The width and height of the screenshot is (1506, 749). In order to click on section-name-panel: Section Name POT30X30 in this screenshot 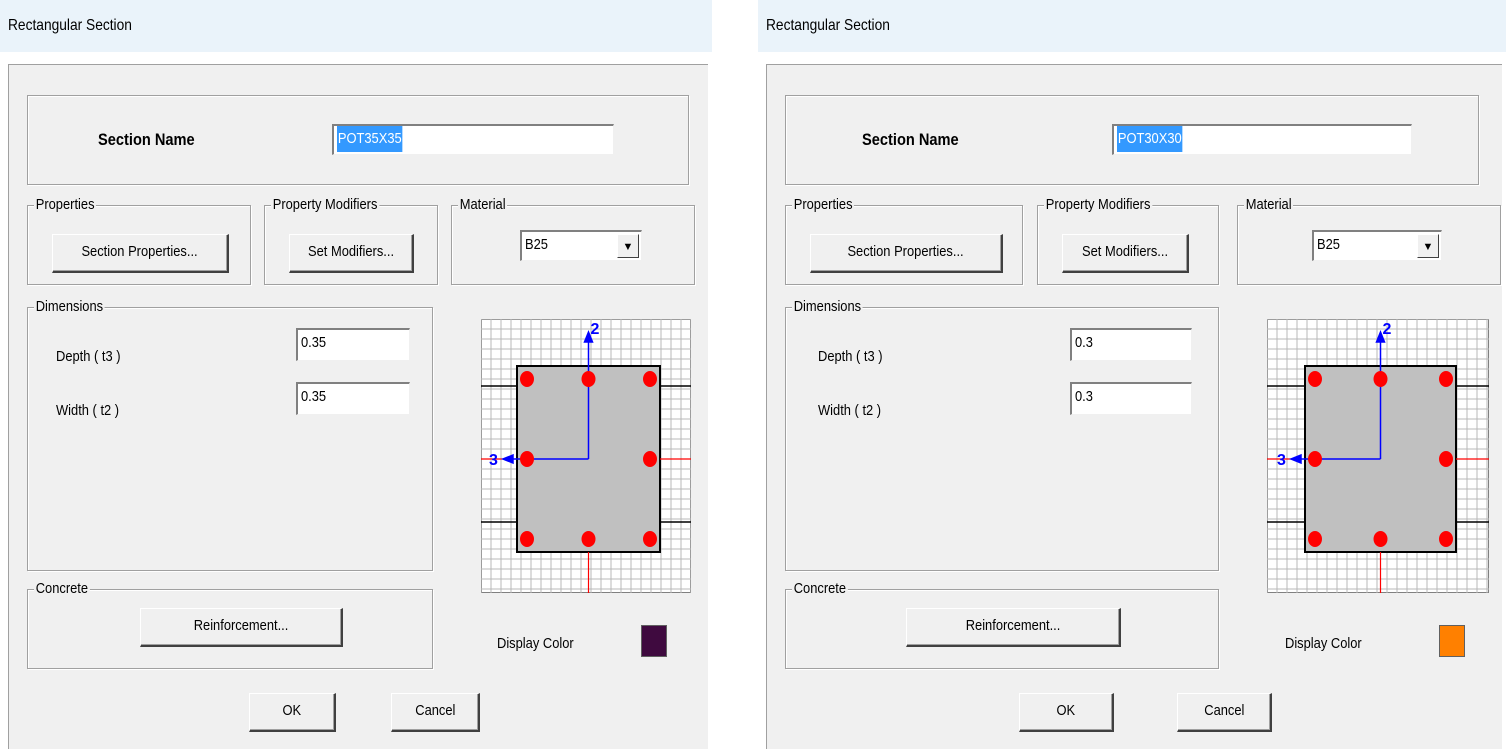, I will do `click(1132, 140)`.